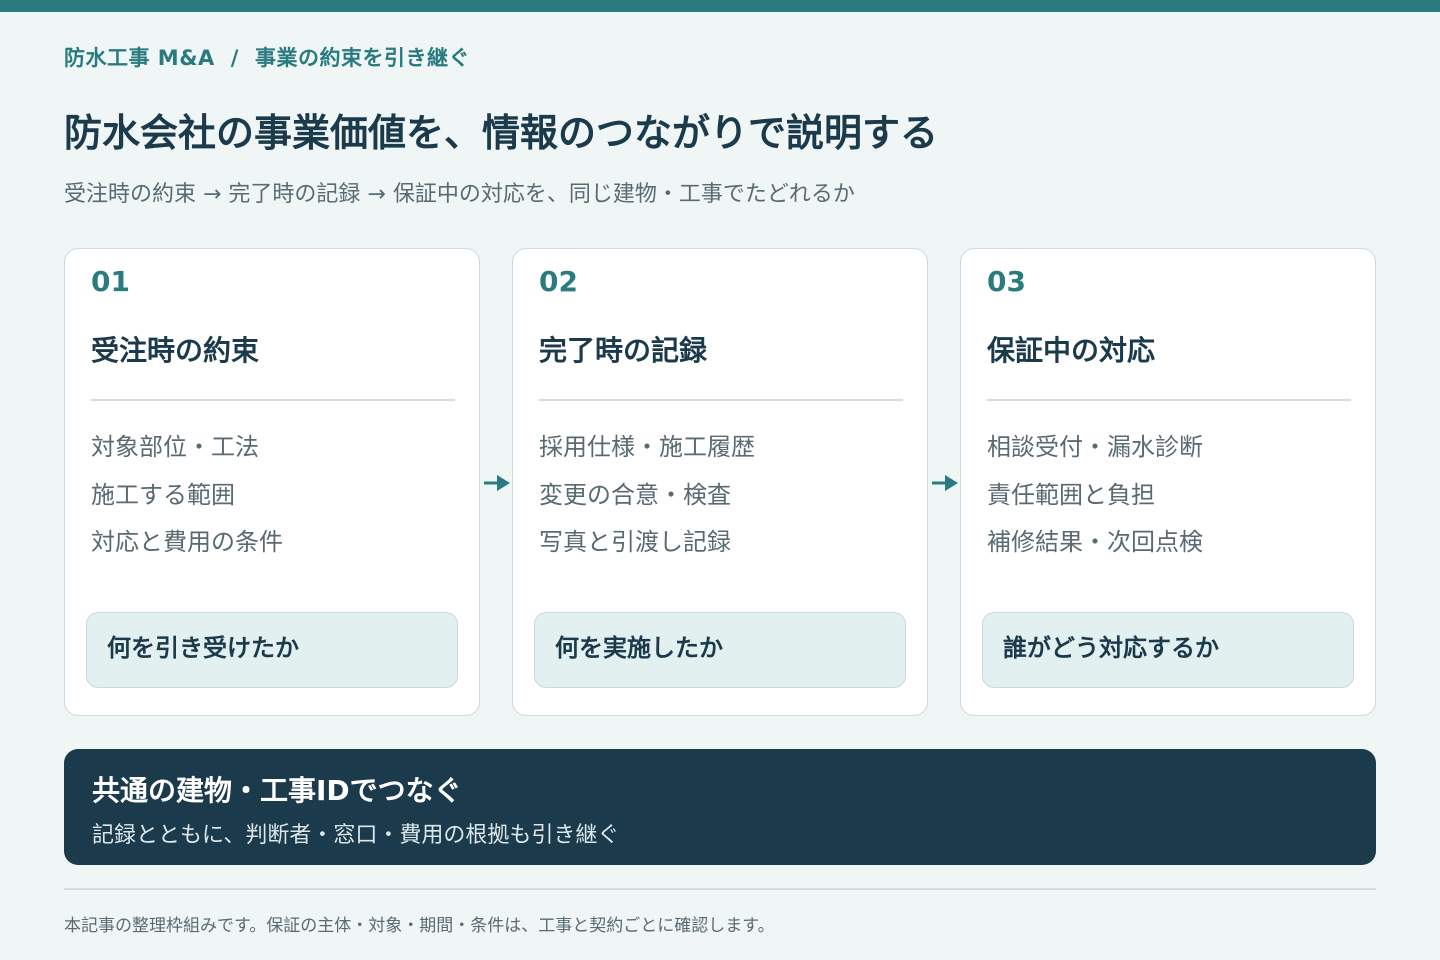 Image resolution: width=1440 pixels, height=960 pixels. Describe the element at coordinates (163, 494) in the screenshot. I see `list-item: 施工する範囲` at that location.